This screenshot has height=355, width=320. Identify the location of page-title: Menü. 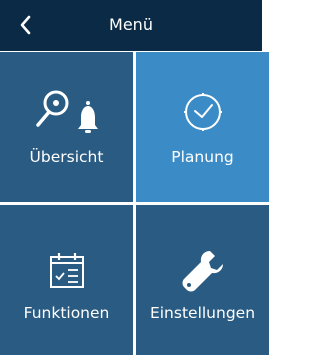
(131, 24).